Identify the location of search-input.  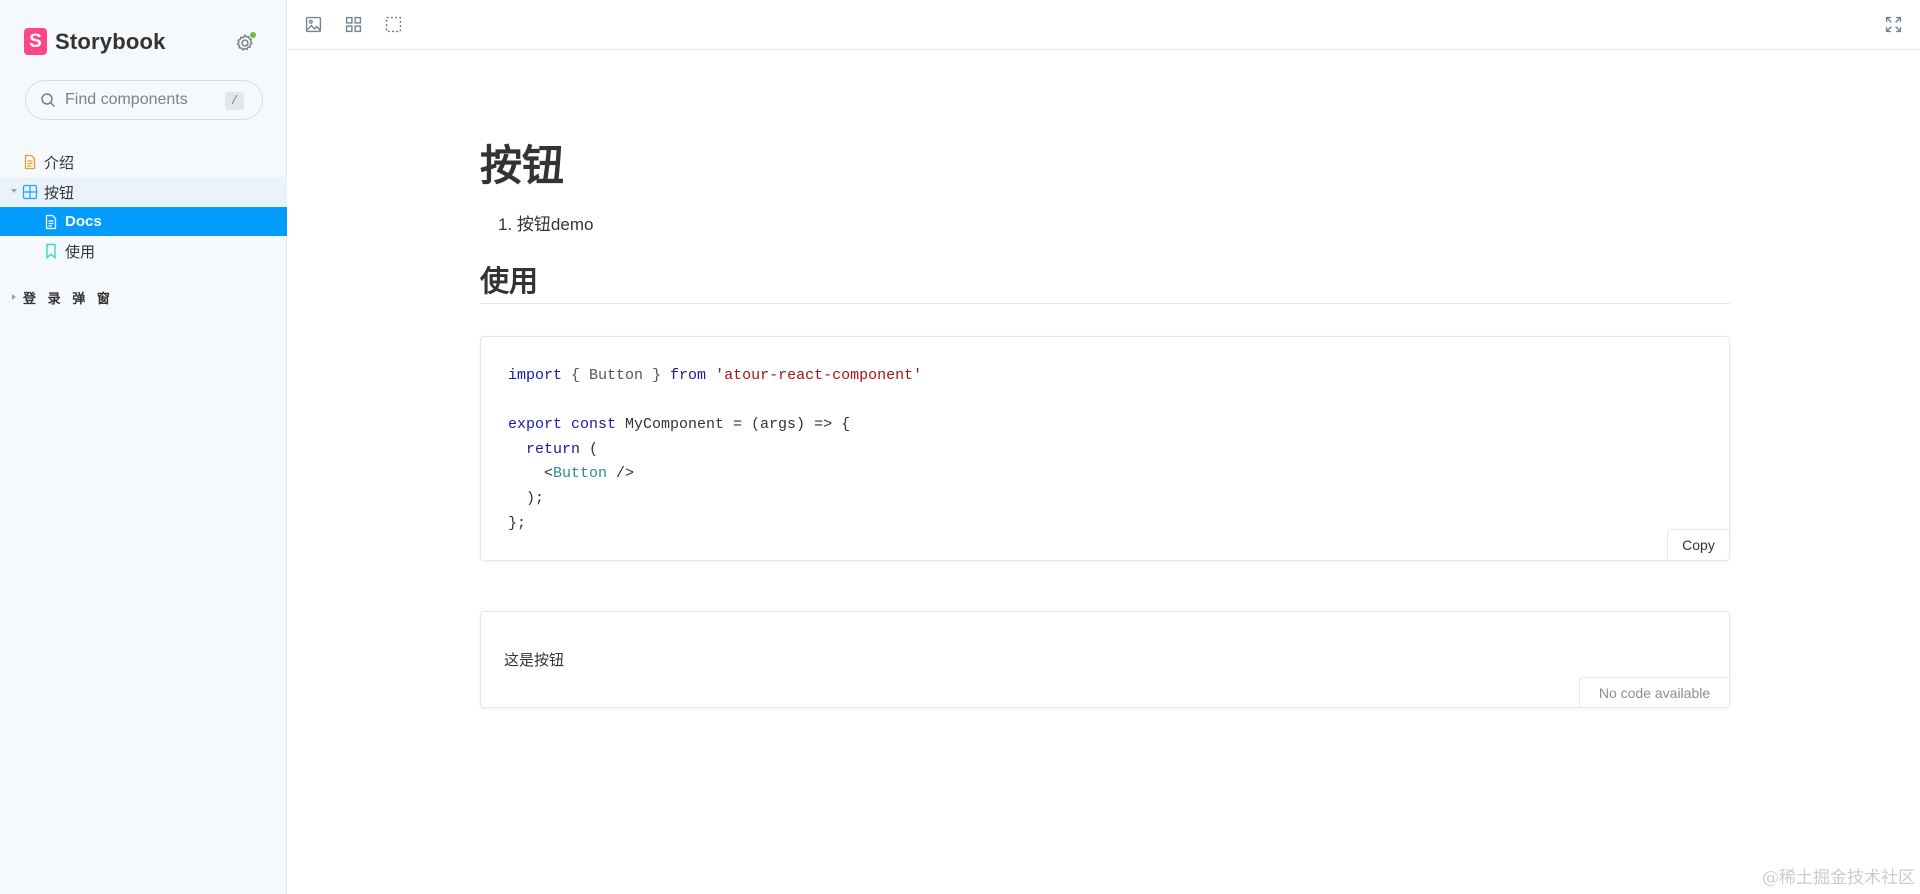
(140, 100).